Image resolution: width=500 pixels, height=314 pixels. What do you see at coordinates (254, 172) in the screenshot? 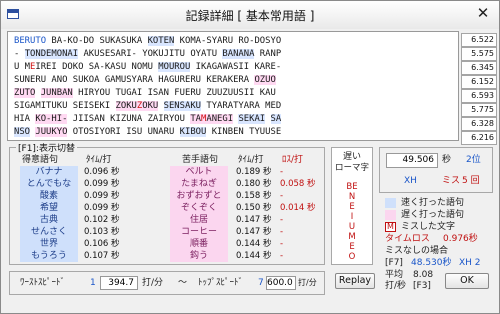
I see `bad-time: 0.189 秒` at bounding box center [254, 172].